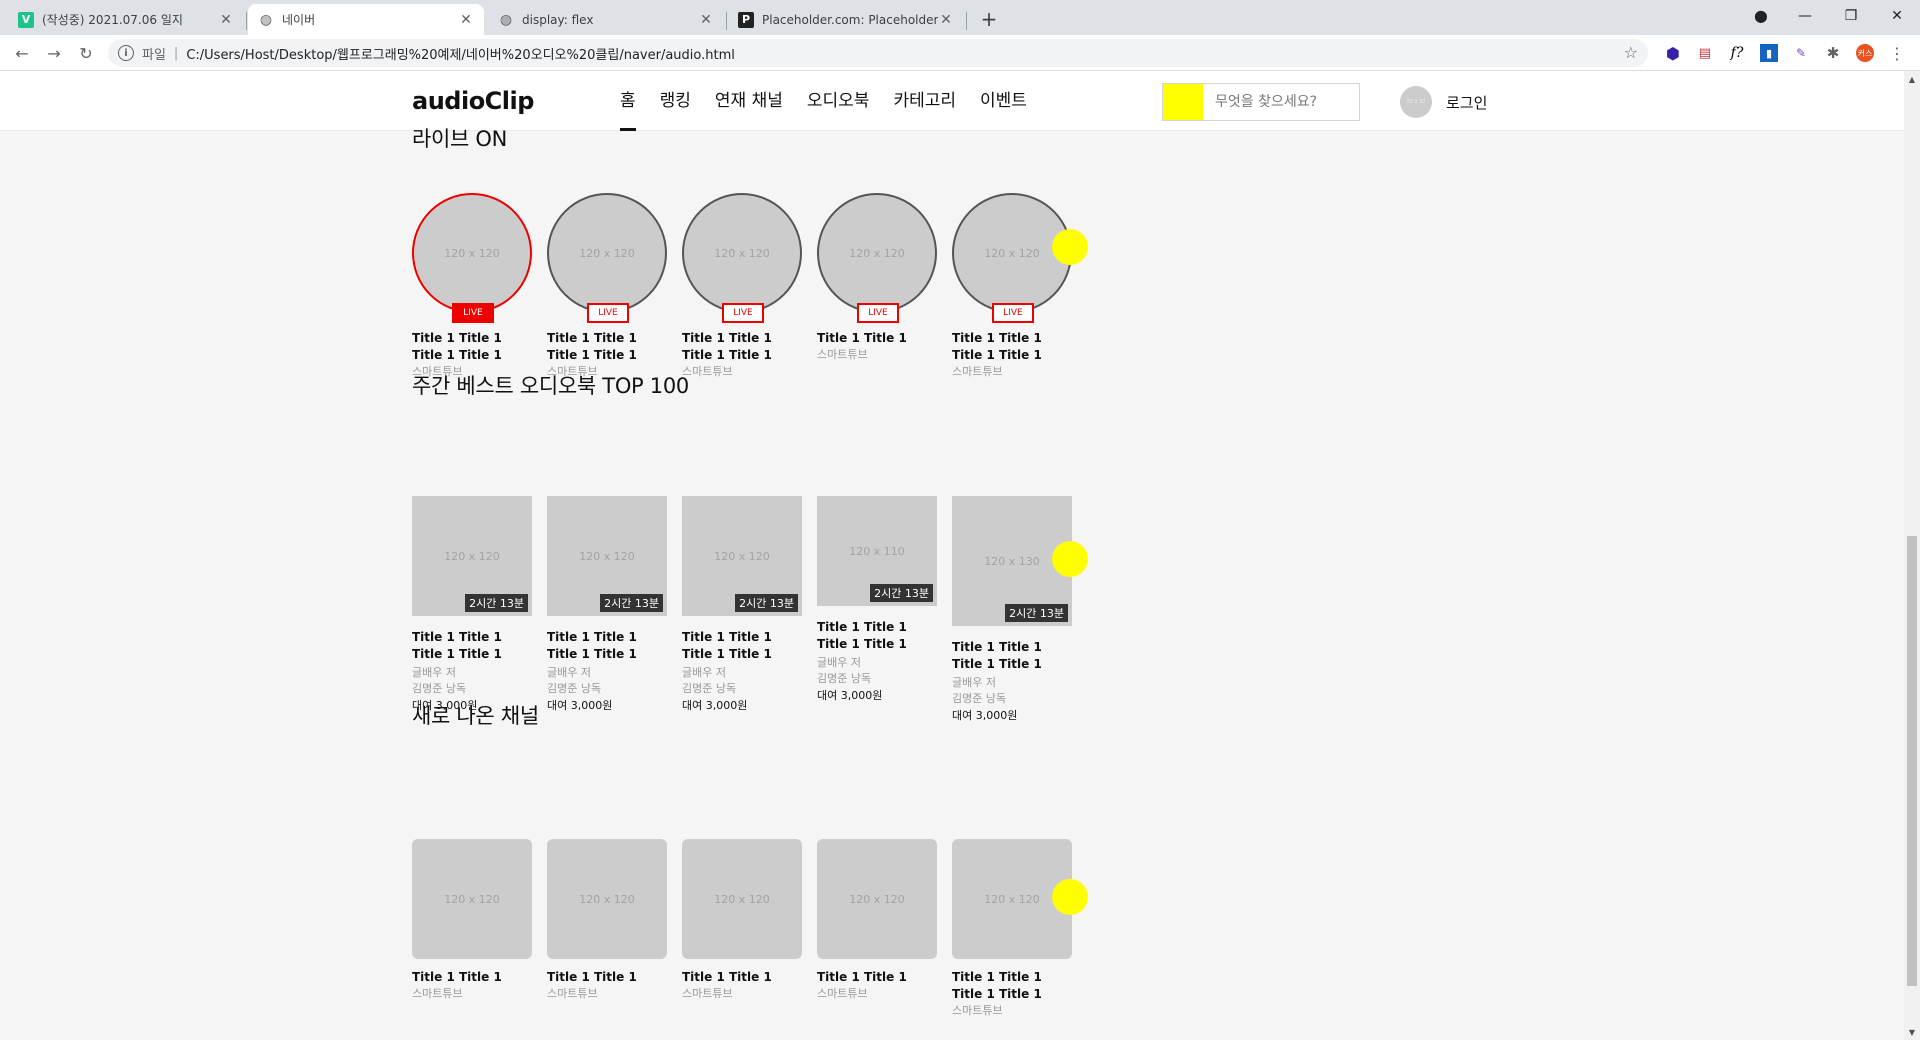 The width and height of the screenshot is (1920, 1040). I want to click on globe-icon: ◍, so click(266, 19).